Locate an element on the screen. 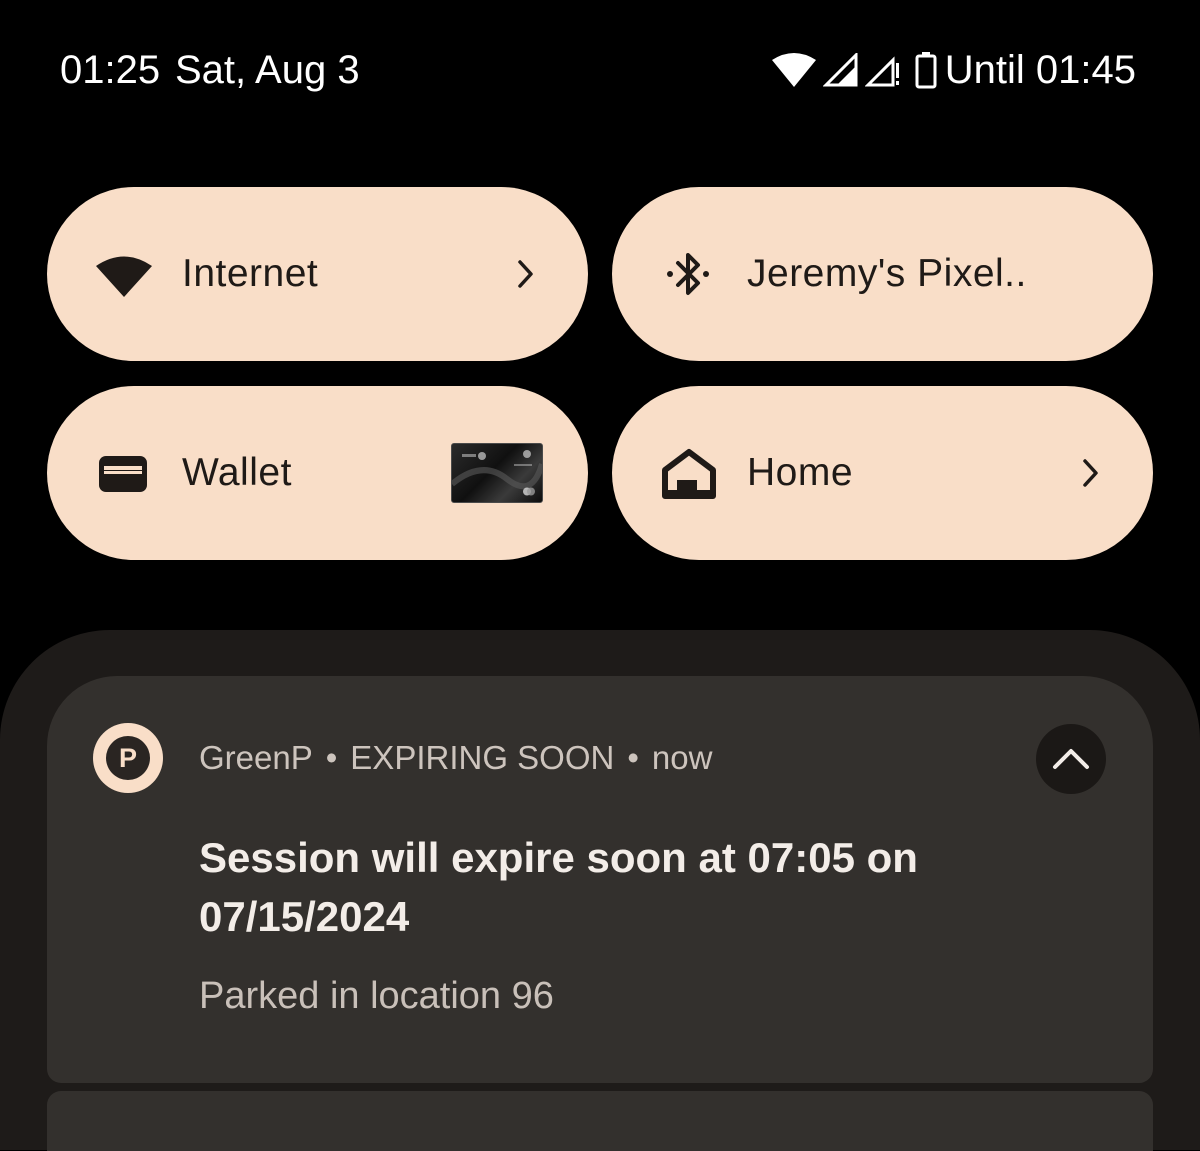  next-notification-card is located at coordinates (600, 1121).